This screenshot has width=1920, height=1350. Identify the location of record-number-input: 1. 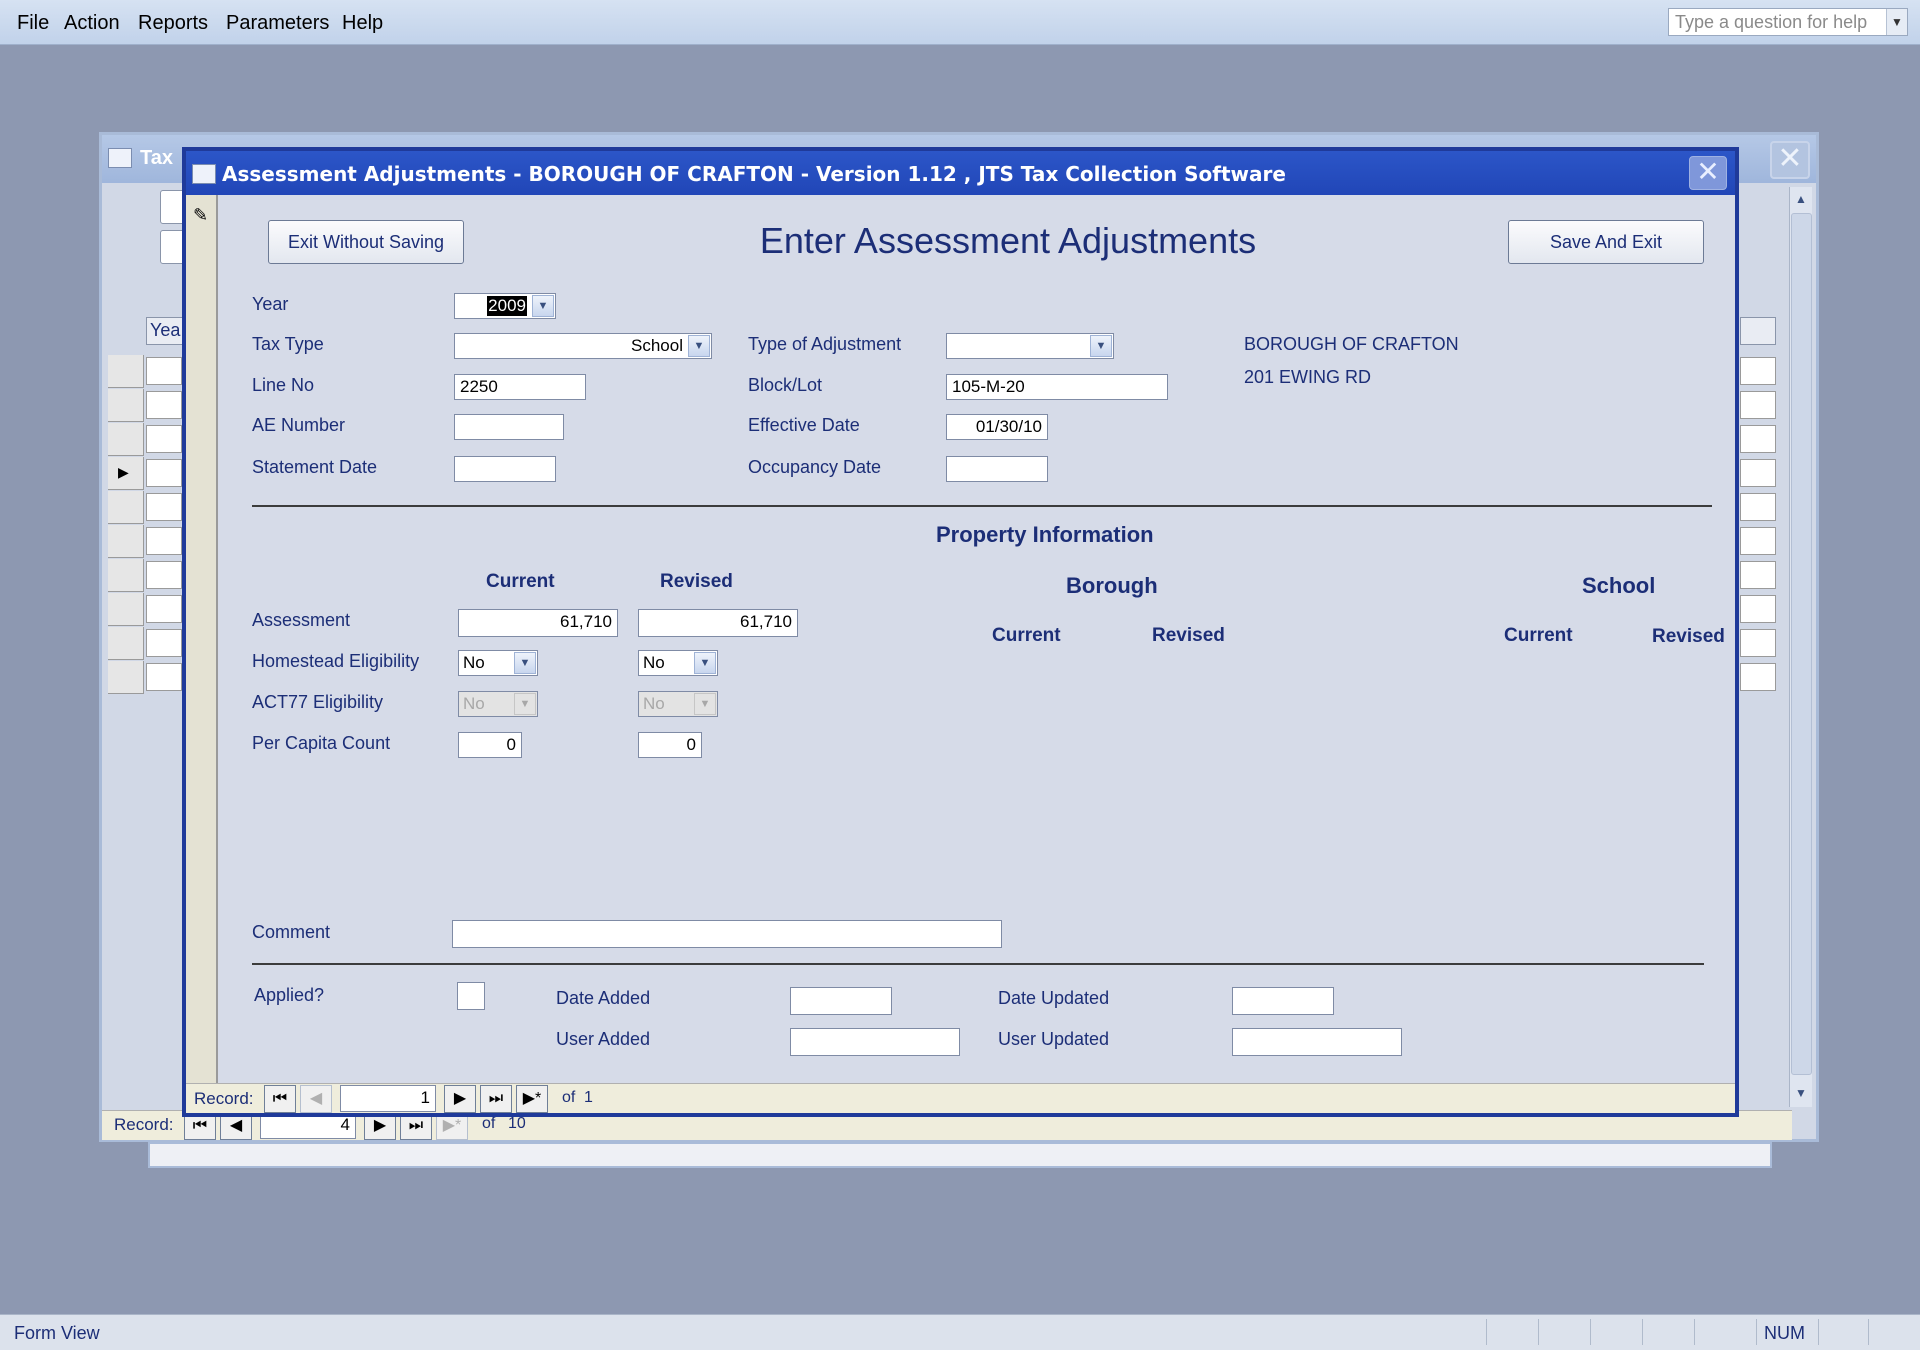
(388, 1098).